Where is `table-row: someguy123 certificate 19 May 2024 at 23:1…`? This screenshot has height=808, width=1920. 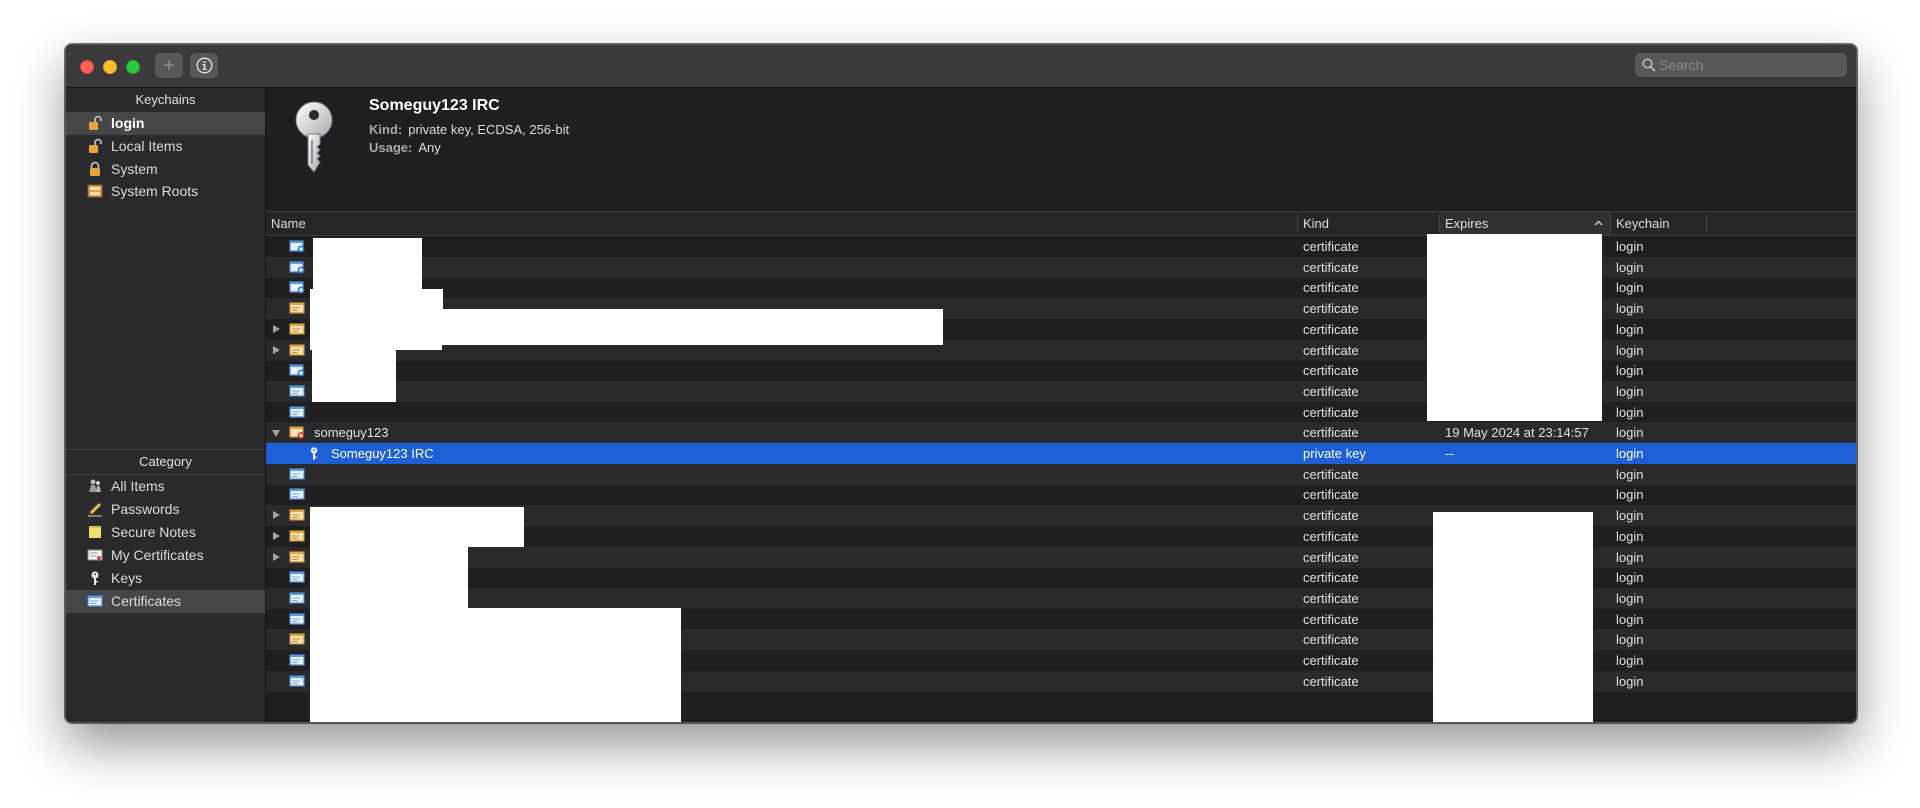 table-row: someguy123 certificate 19 May 2024 at 23:1… is located at coordinates (1061, 433).